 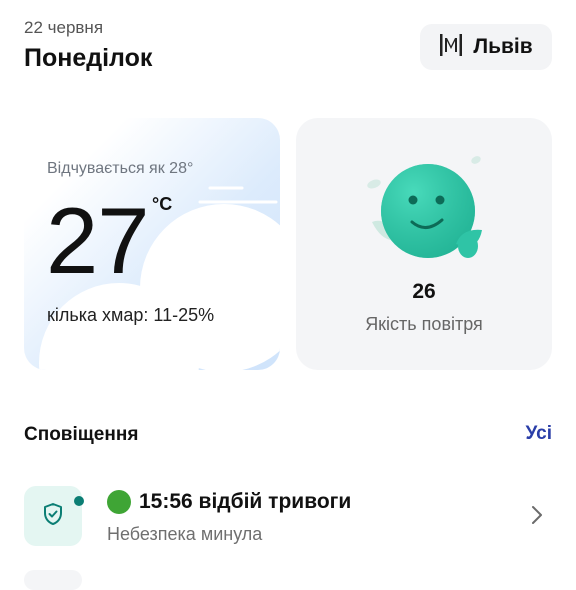 I want to click on chevron-right-icon, so click(x=537, y=517).